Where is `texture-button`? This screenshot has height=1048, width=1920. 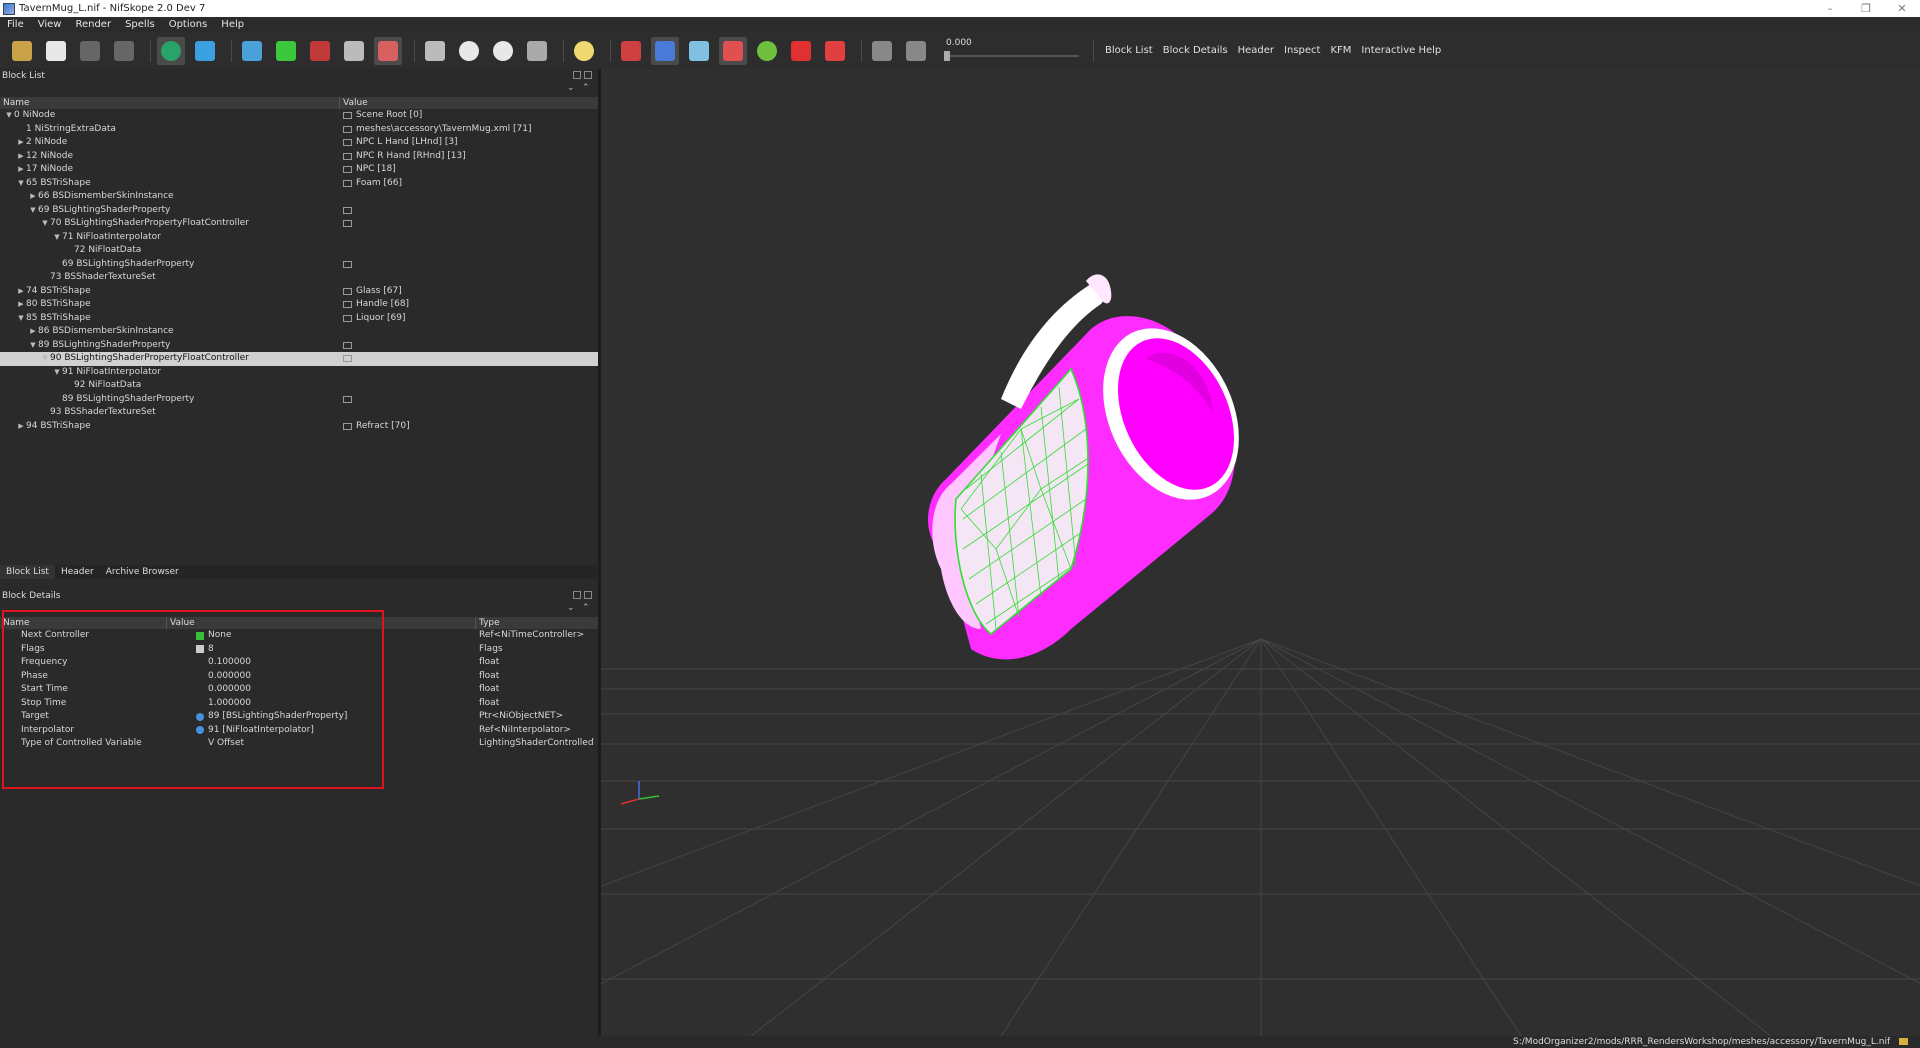
texture-button is located at coordinates (733, 50).